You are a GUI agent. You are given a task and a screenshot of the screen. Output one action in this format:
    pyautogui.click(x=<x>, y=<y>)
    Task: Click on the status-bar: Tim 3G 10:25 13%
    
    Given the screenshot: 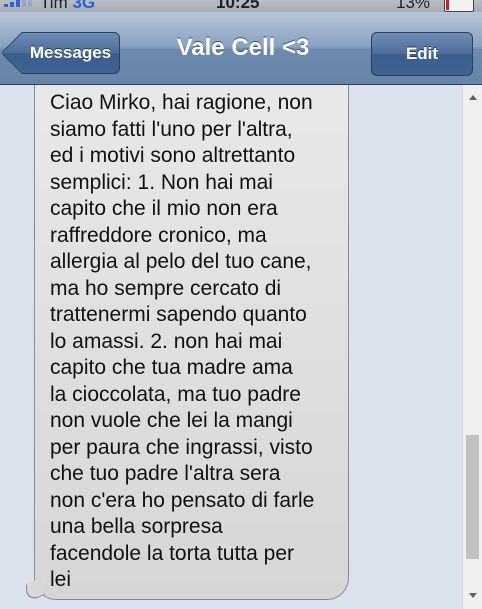 What is the action you would take?
    pyautogui.click(x=241, y=6)
    